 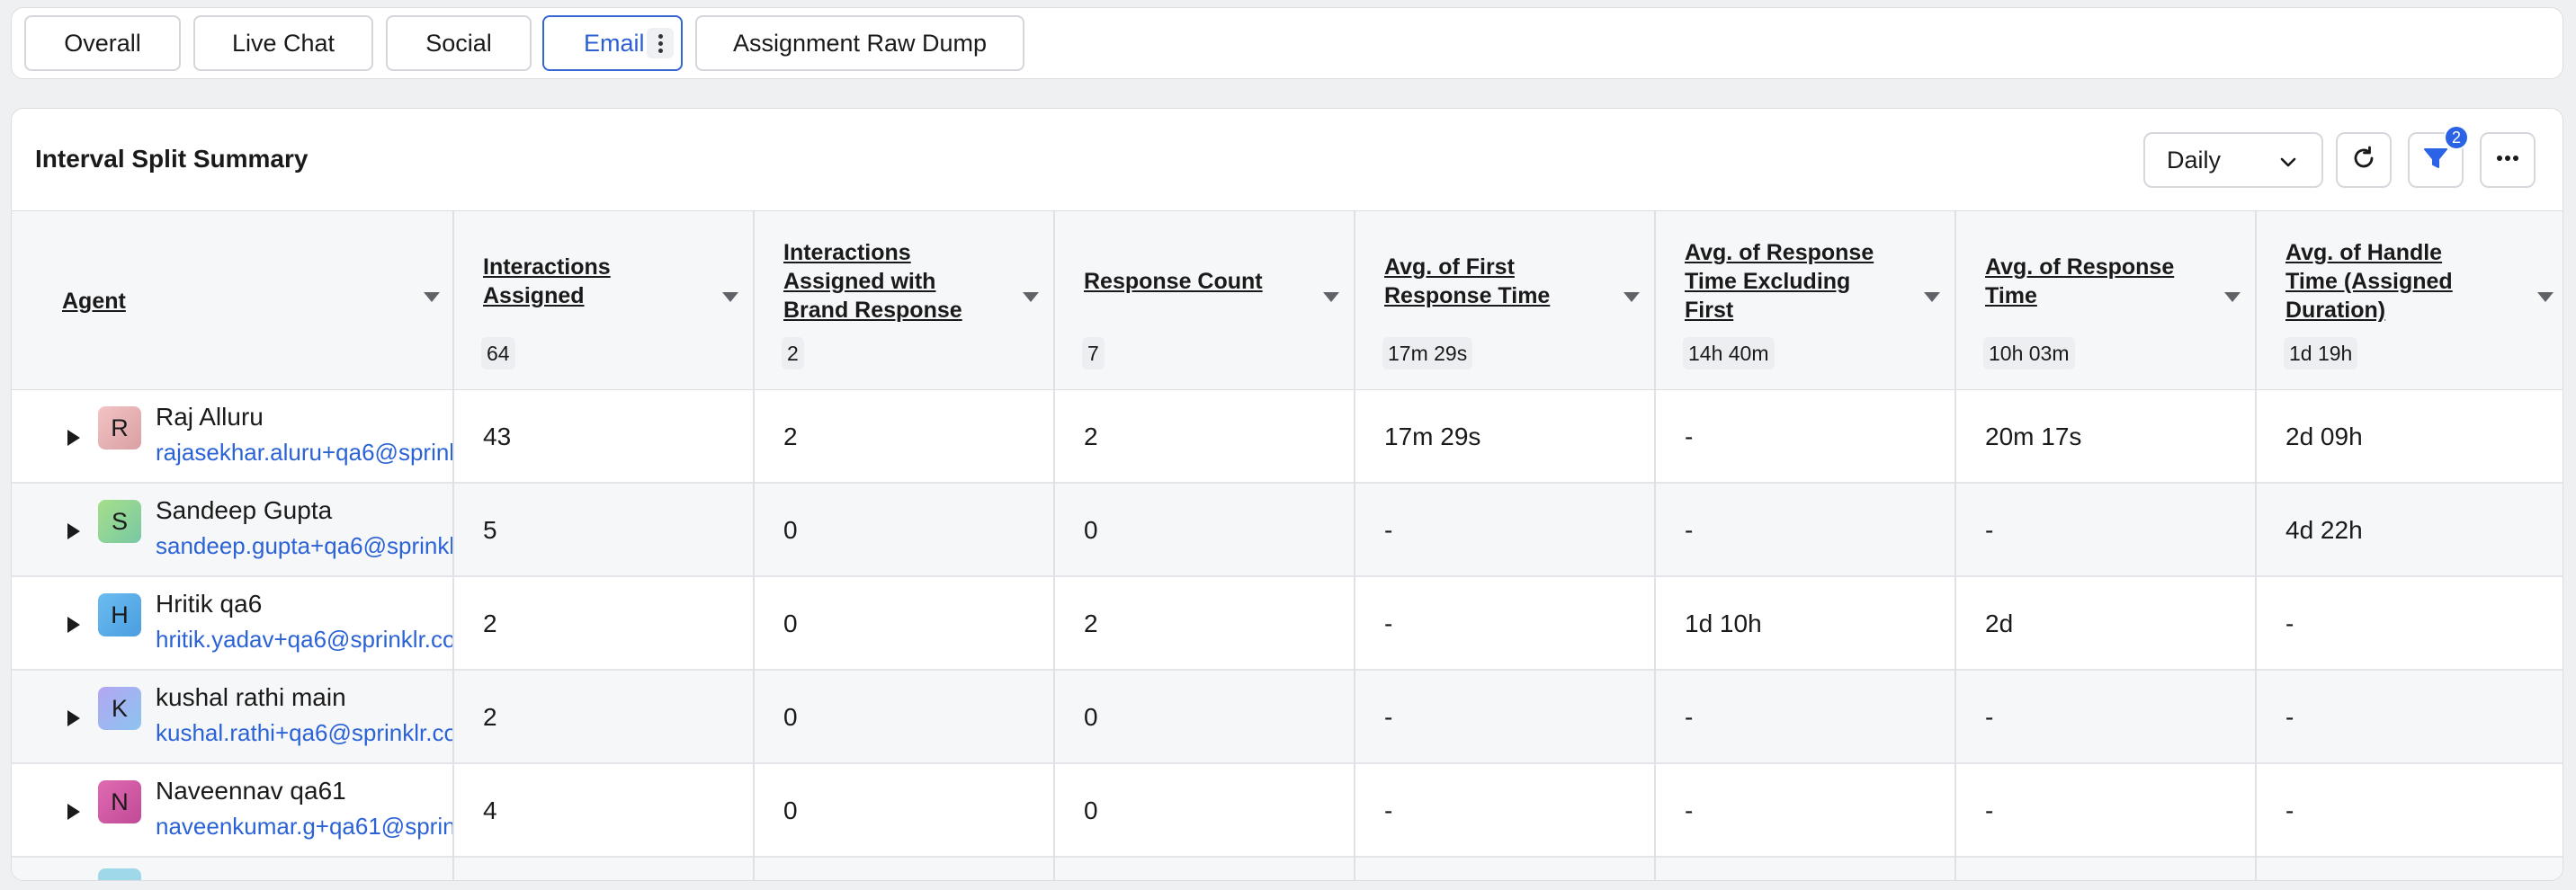 I want to click on column-label: Avg. of Handle Time (Assigned Duration), so click(x=2391, y=281).